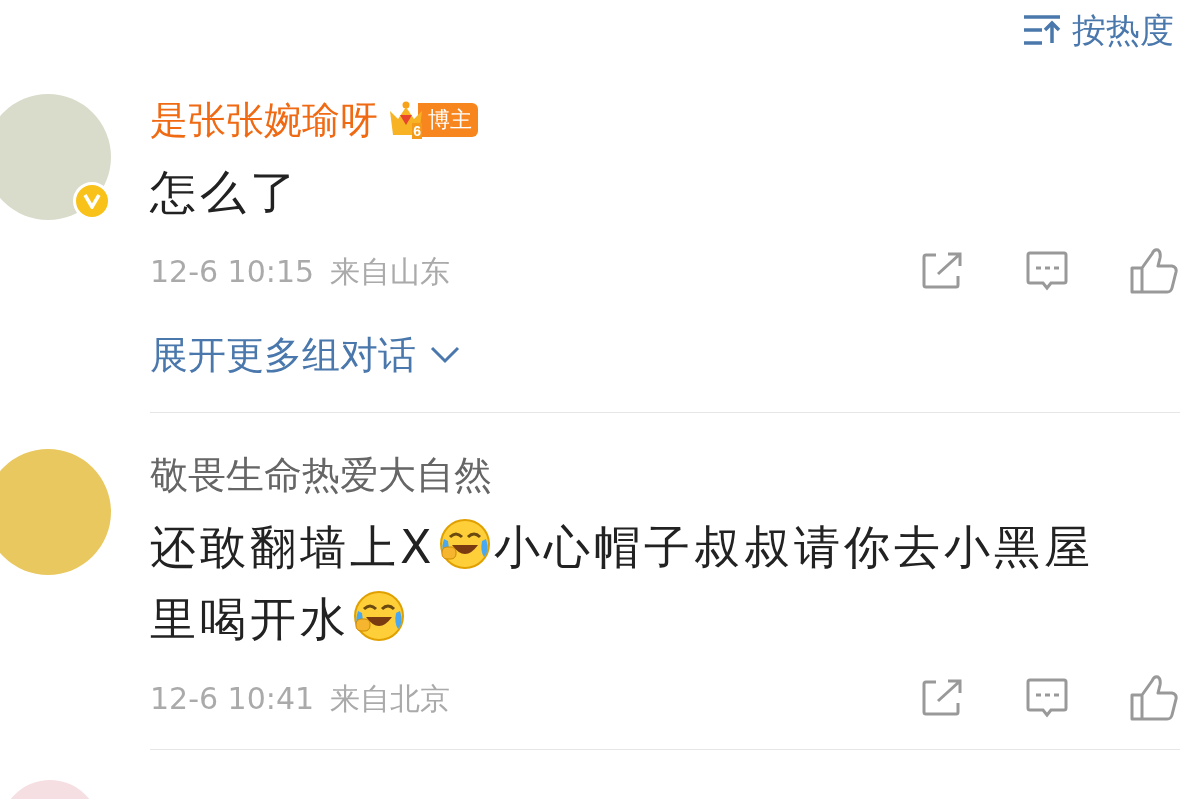 The width and height of the screenshot is (1180, 799). Describe the element at coordinates (445, 355) in the screenshot. I see `chevron-down-icon` at that location.